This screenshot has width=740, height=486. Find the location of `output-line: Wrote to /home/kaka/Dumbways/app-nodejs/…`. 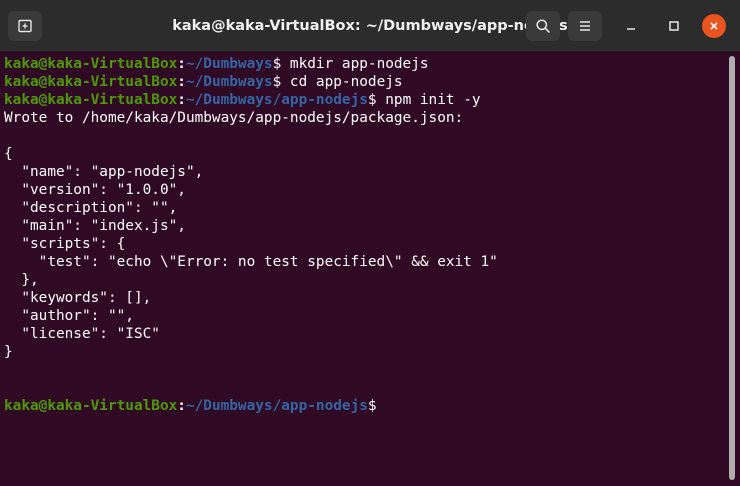

output-line: Wrote to /home/kaka/Dumbways/app-nodejs/… is located at coordinates (234, 118).